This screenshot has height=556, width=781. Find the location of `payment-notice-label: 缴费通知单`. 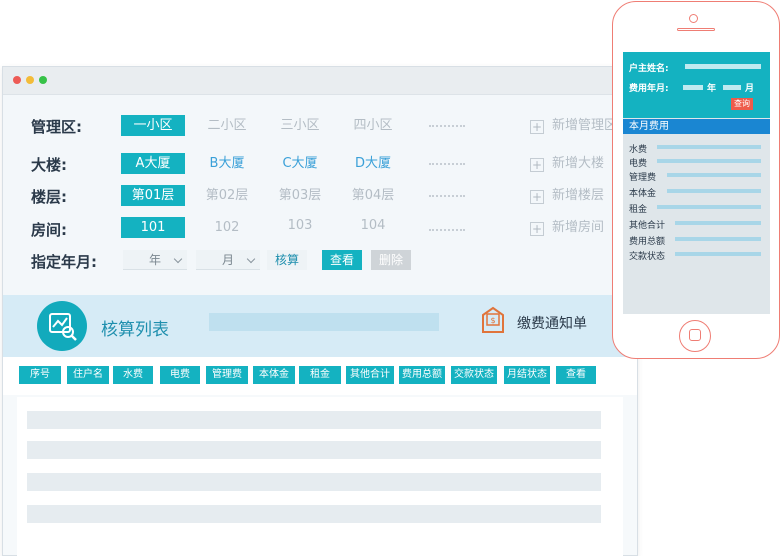

payment-notice-label: 缴费通知单 is located at coordinates (552, 323).